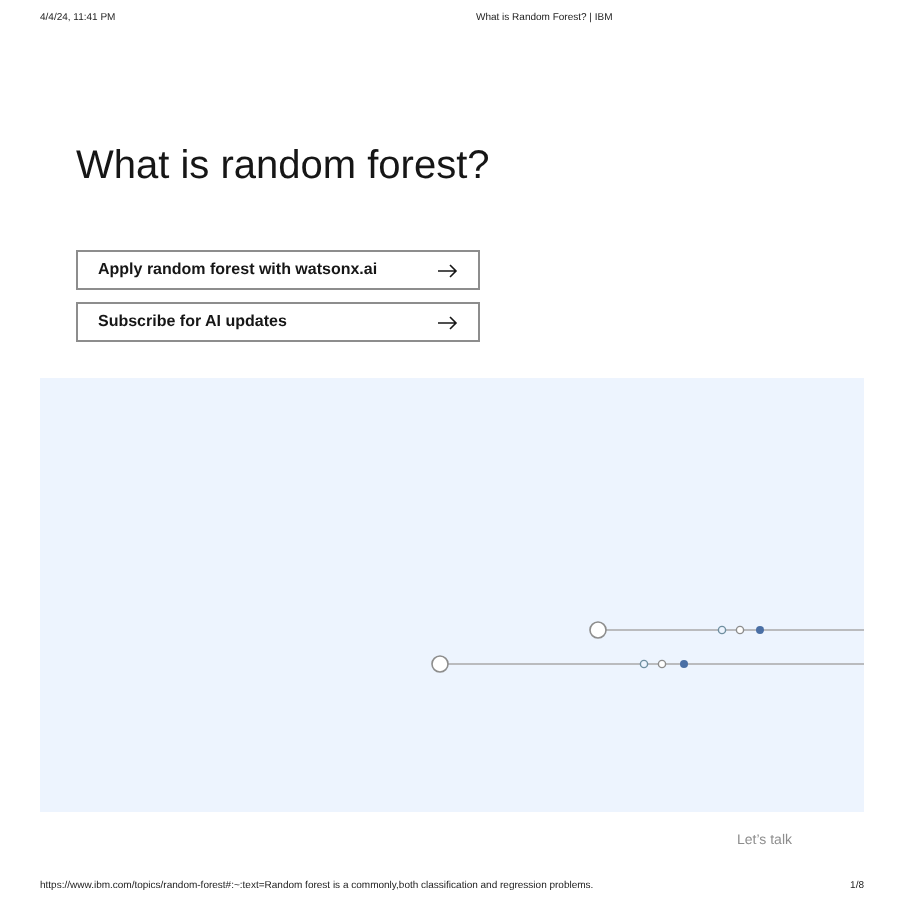 This screenshot has width=904, height=904. Describe the element at coordinates (278, 322) in the screenshot. I see `cta-button: Subscribe for AI updates` at that location.